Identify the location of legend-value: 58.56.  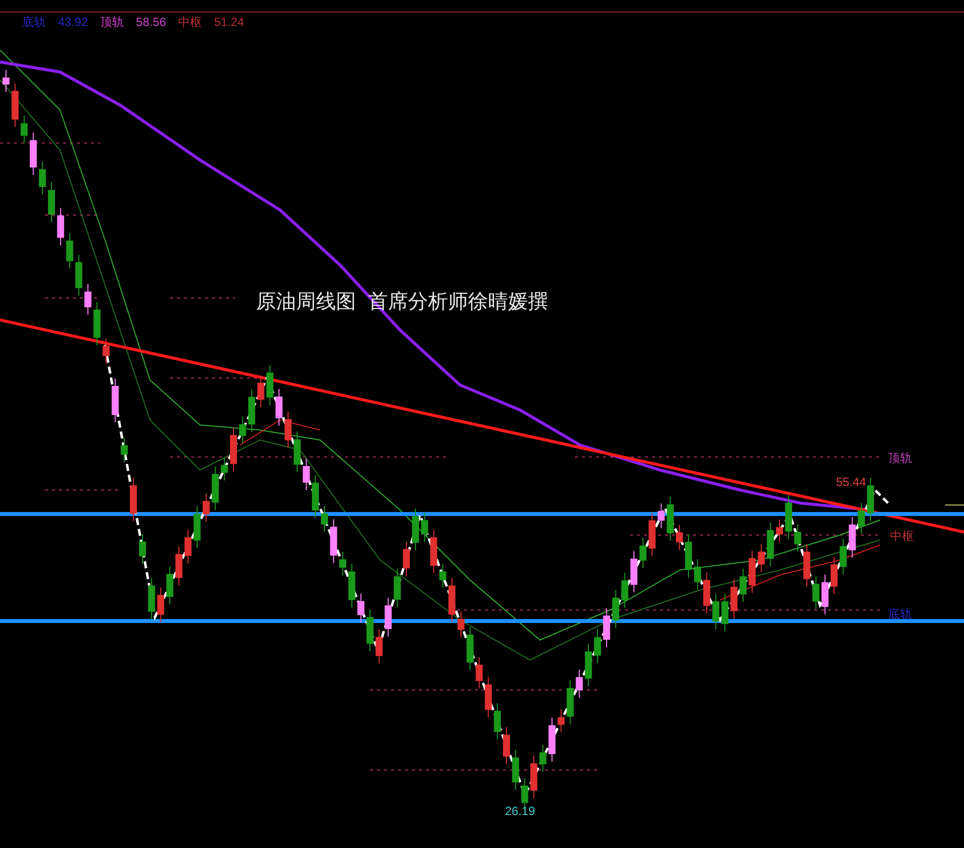
(151, 22).